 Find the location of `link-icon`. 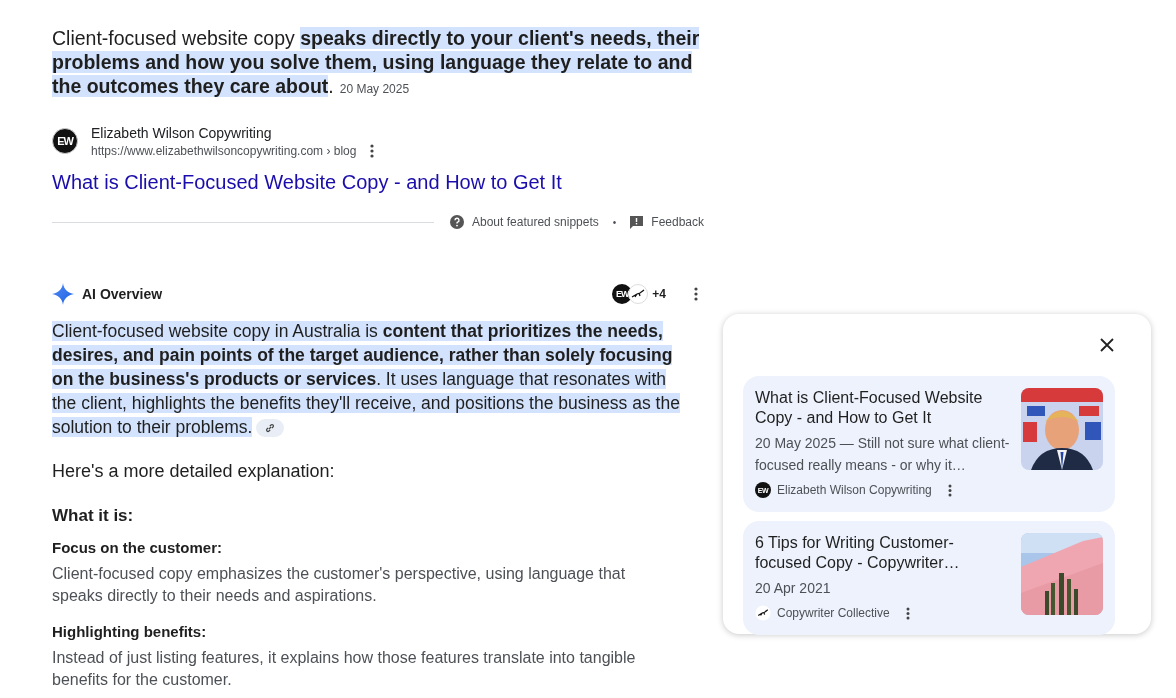

link-icon is located at coordinates (270, 428).